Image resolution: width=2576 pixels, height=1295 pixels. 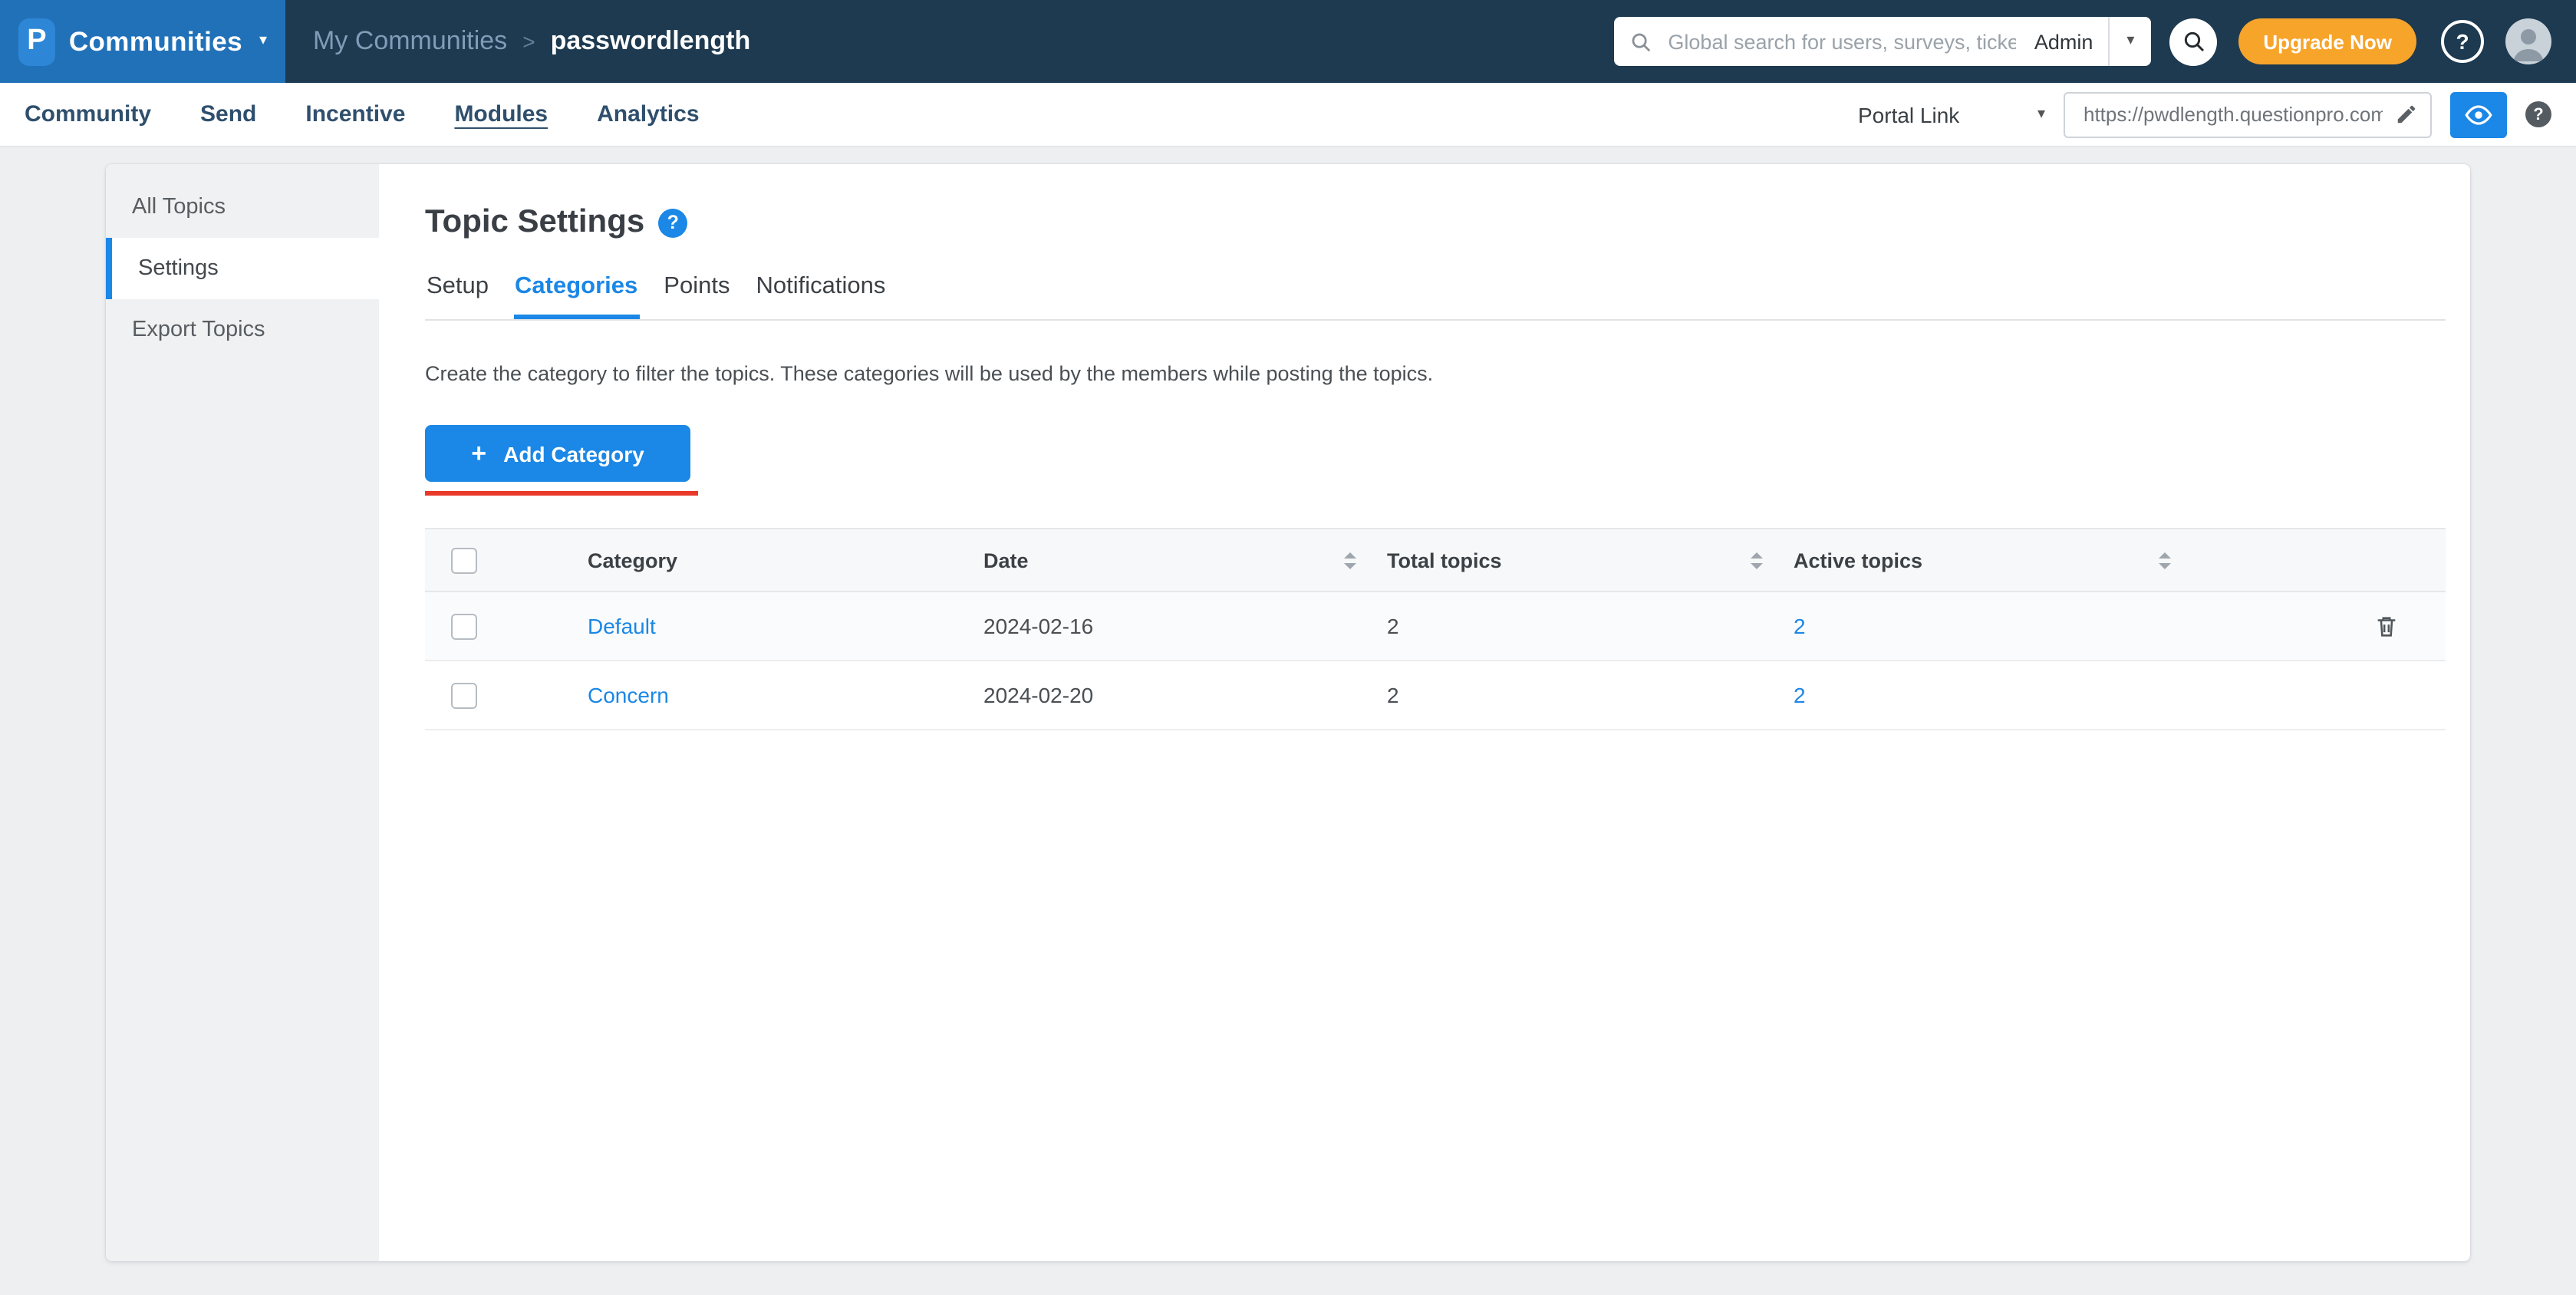 I want to click on portal-help-icon: ?, so click(x=2538, y=114).